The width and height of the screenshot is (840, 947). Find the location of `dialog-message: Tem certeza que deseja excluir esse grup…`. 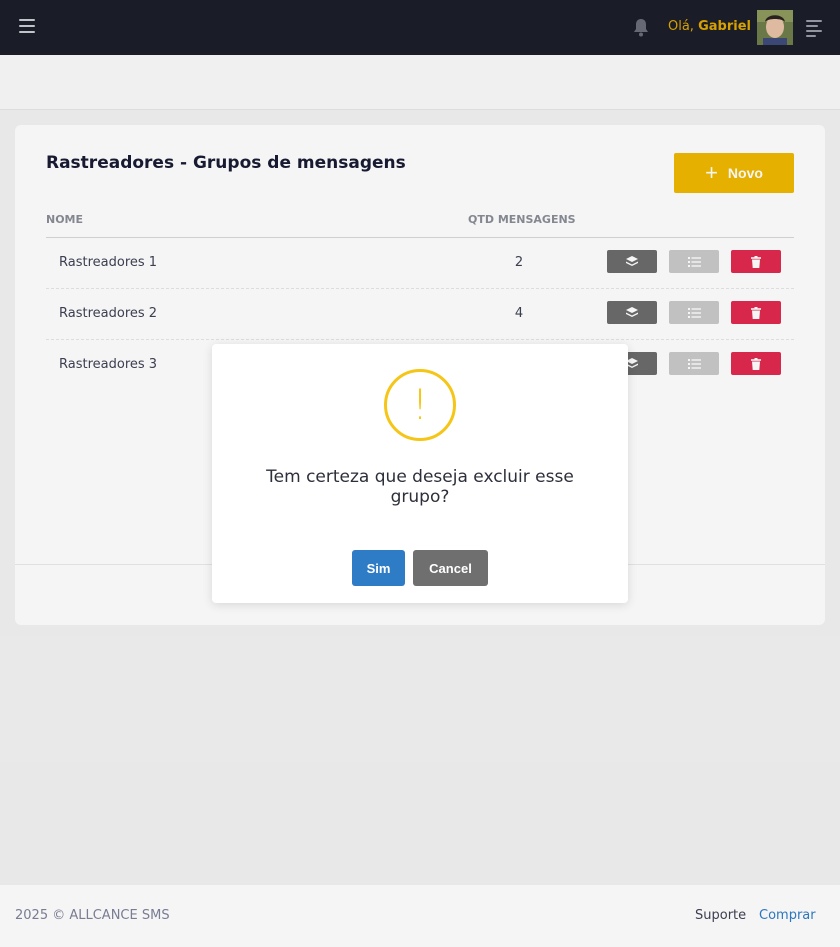

dialog-message: Tem certeza que deseja excluir esse grup… is located at coordinates (420, 487).